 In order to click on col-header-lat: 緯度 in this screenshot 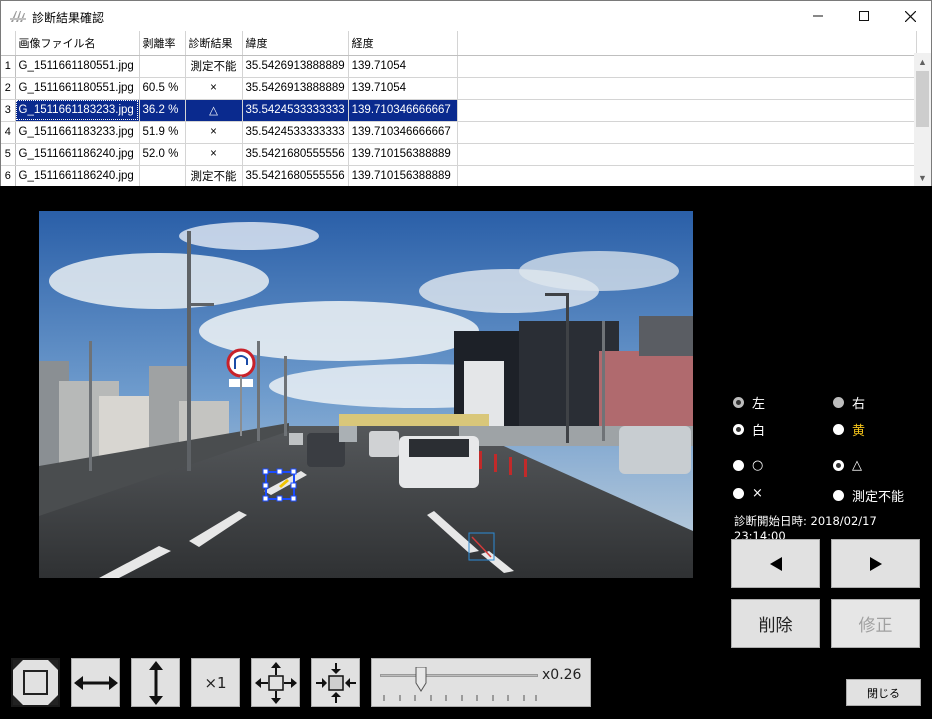, I will do `click(295, 43)`.